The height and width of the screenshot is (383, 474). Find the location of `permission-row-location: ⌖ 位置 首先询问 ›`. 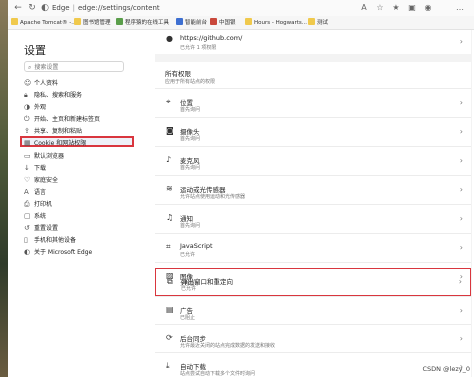

permission-row-location: ⌖ 位置 首先询问 › is located at coordinates (313, 103).